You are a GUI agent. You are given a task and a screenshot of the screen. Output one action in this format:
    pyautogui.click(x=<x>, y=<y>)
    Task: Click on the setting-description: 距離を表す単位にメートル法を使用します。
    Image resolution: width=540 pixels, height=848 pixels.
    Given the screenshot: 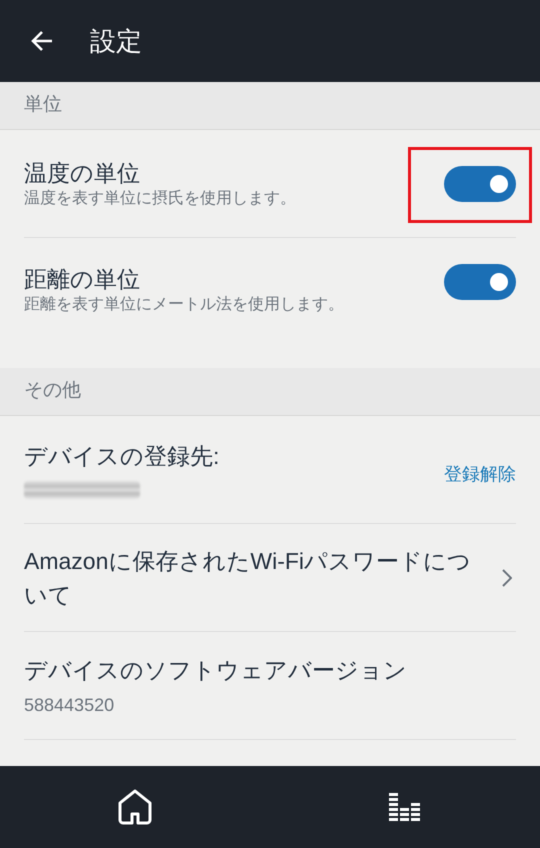 What is the action you would take?
    pyautogui.click(x=184, y=304)
    